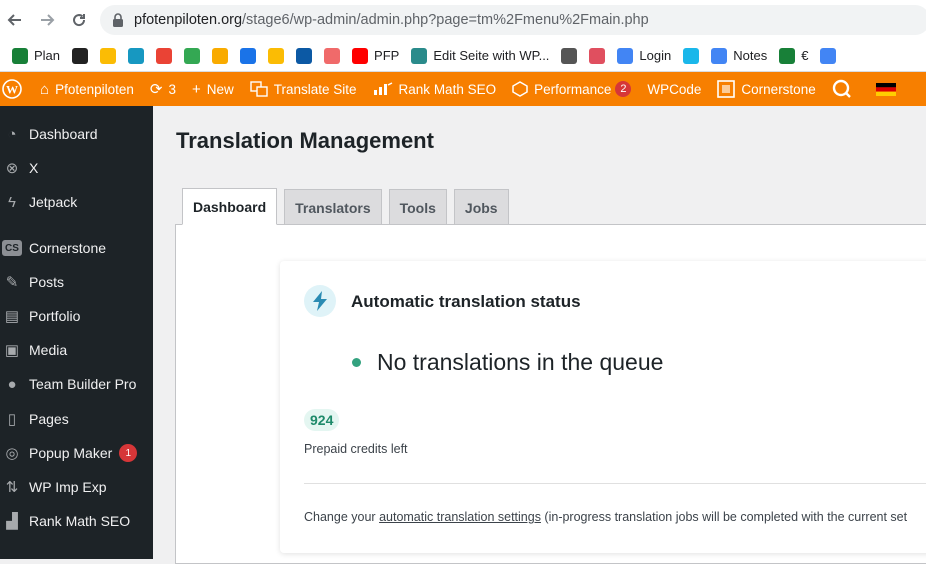 The image size is (926, 564). I want to click on edge-icon, so click(304, 55).